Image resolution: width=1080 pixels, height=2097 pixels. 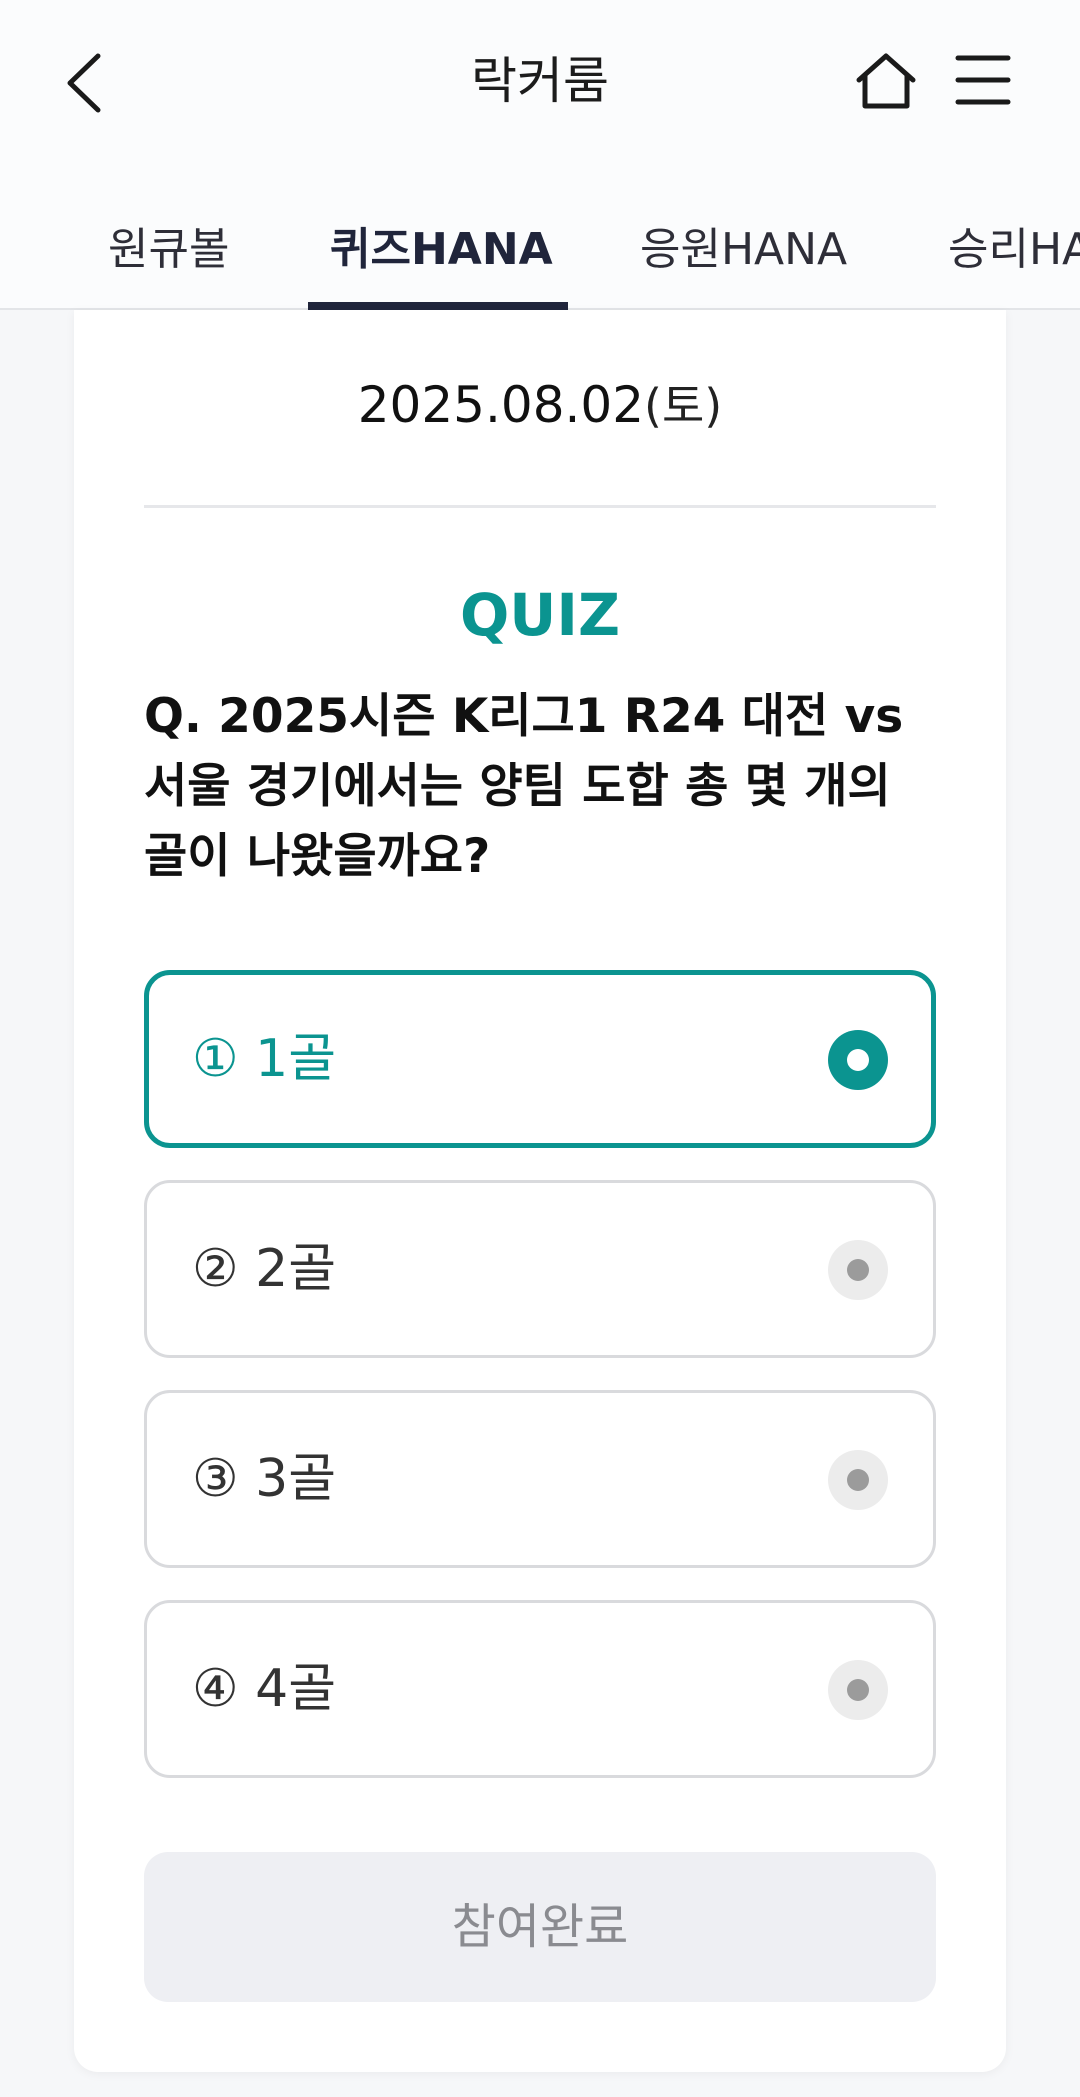 What do you see at coordinates (441, 265) in the screenshot?
I see `tab-quiz-hana: 퀴즈HANA` at bounding box center [441, 265].